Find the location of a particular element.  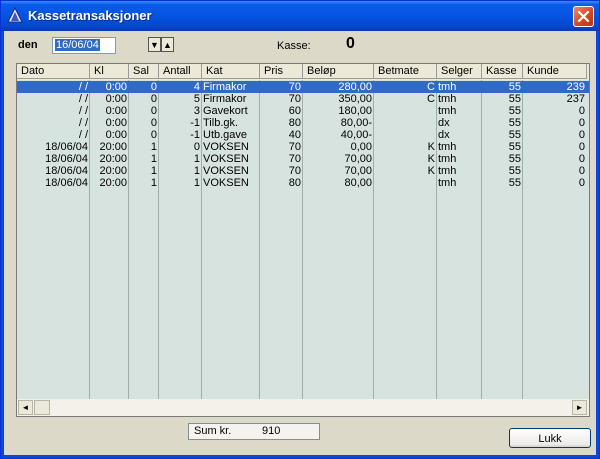

triangle-down-icon: ▼ is located at coordinates (154, 45).